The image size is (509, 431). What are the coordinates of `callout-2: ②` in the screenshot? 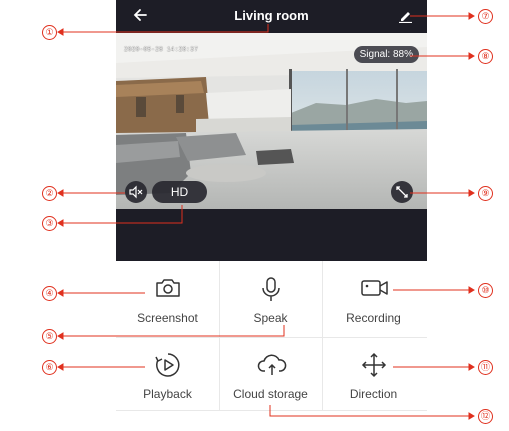 It's located at (49, 193).